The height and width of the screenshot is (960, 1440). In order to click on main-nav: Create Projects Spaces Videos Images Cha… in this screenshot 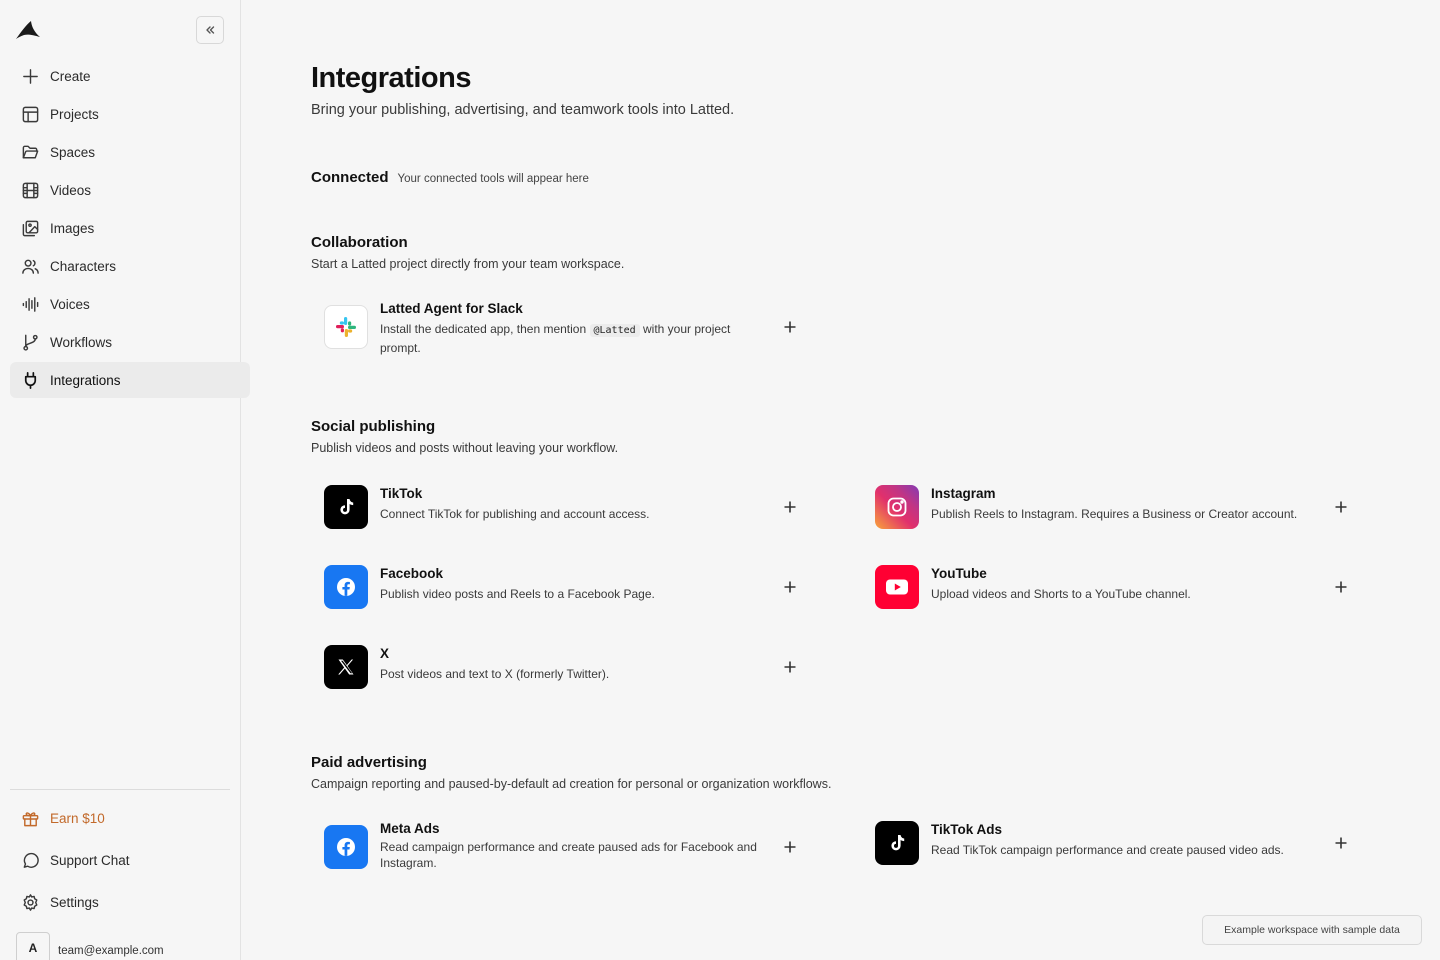, I will do `click(130, 229)`.